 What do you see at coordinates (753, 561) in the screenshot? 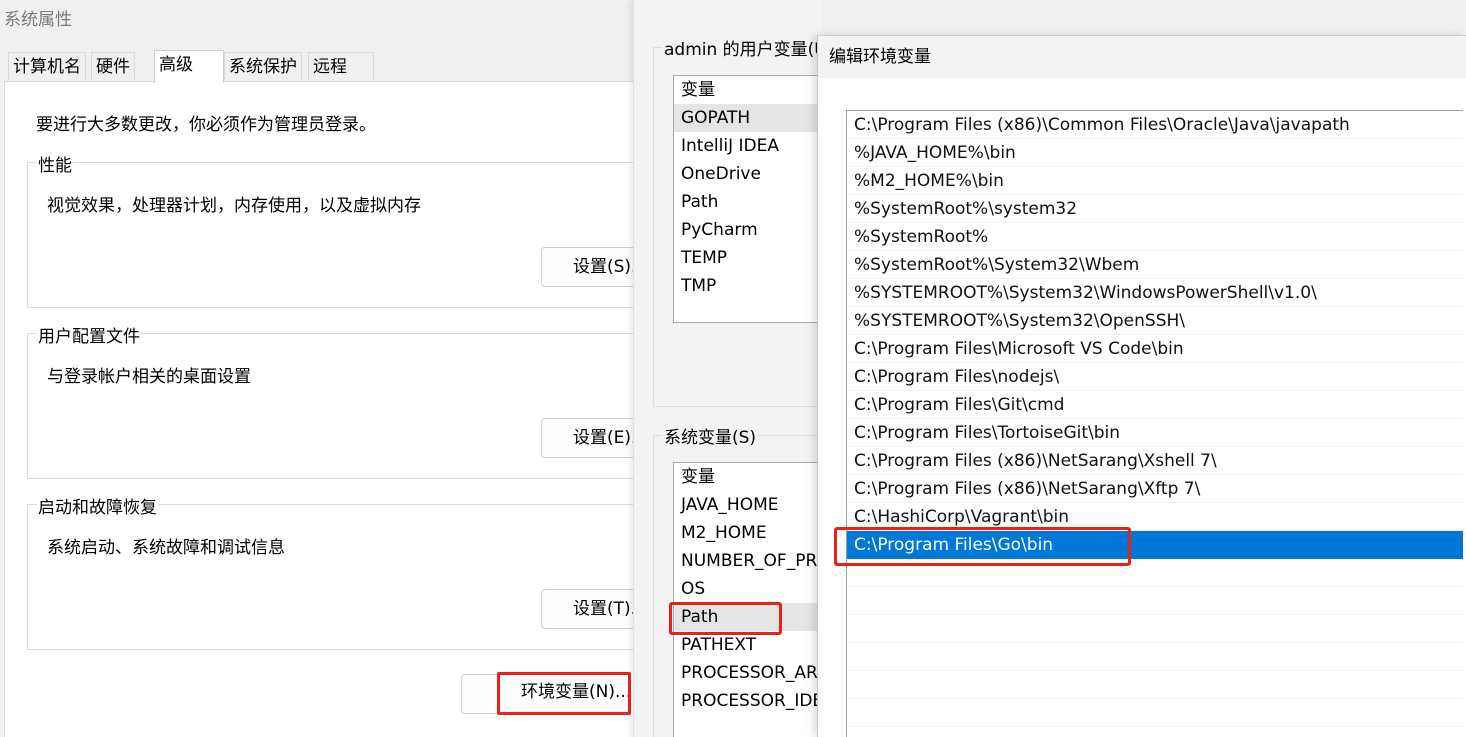
I see `list-item: NUMBER_OF_PROCESSORS` at bounding box center [753, 561].